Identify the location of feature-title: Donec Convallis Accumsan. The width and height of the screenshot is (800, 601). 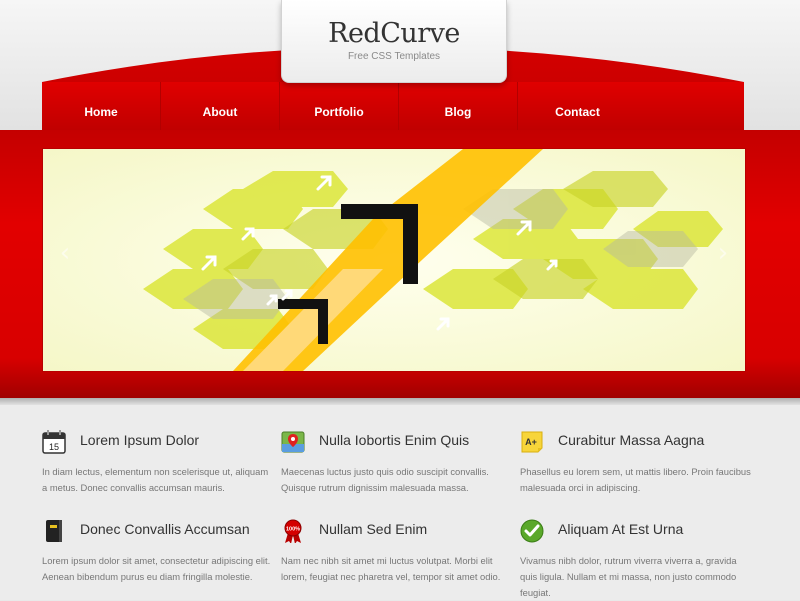
(165, 529).